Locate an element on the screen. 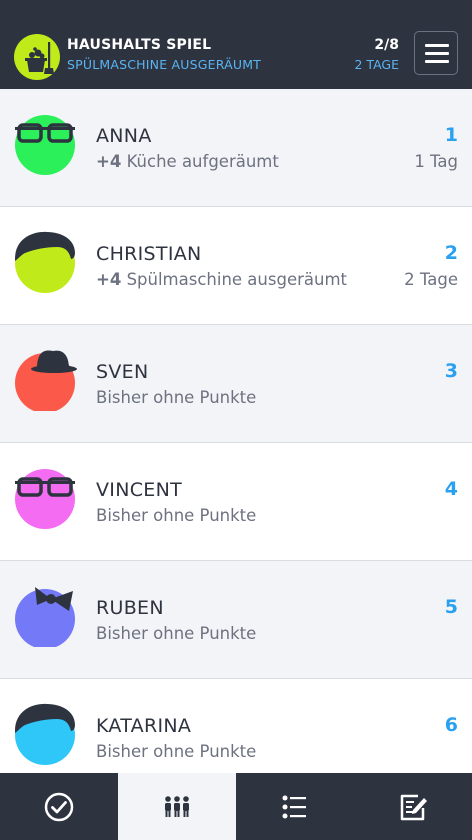 Image resolution: width=472 pixels, height=840 pixels. last-activity-subtitle: SPÜLMASCHINE AUSGERÄUMT is located at coordinates (164, 64).